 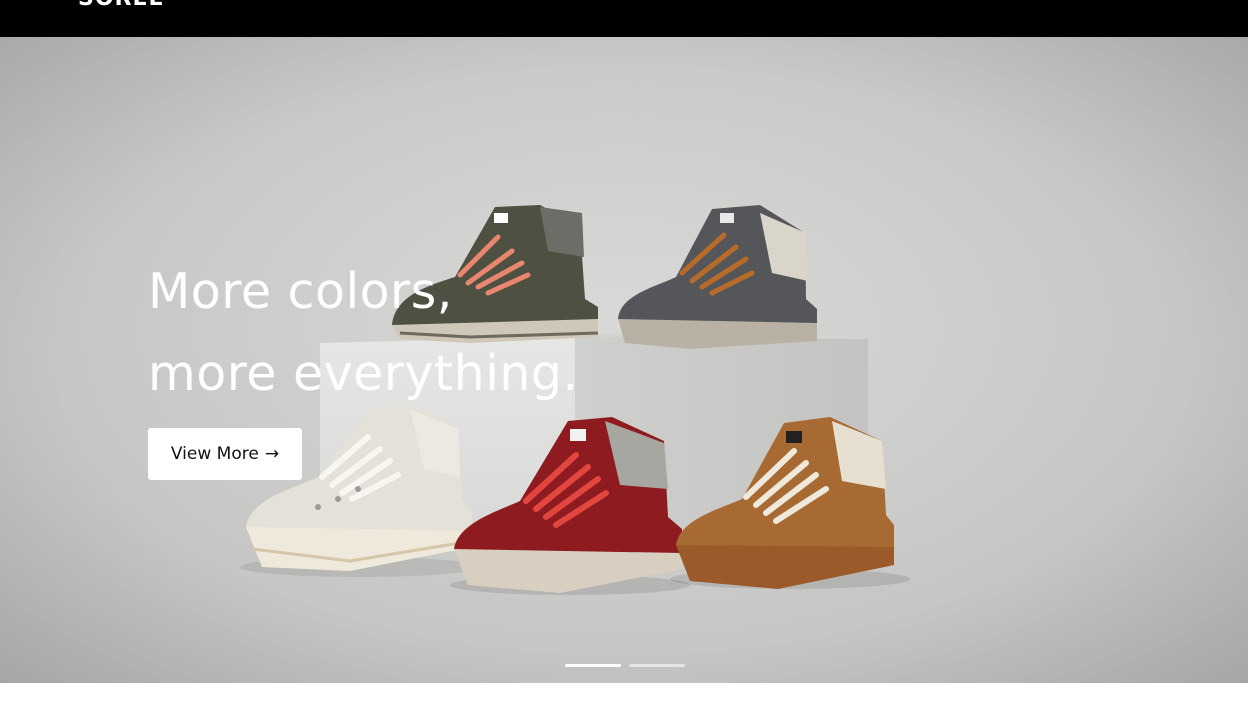 I want to click on hero-headline: More colors, more everything., so click(x=408, y=333).